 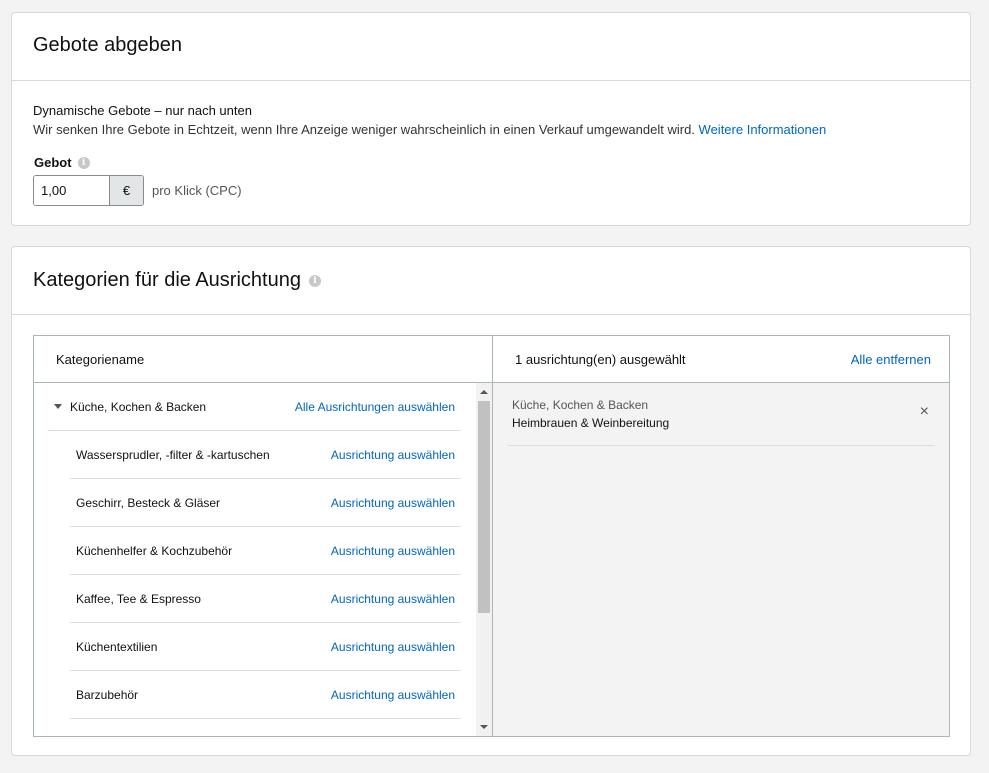 I want to click on caret-down-icon, so click(x=58, y=406).